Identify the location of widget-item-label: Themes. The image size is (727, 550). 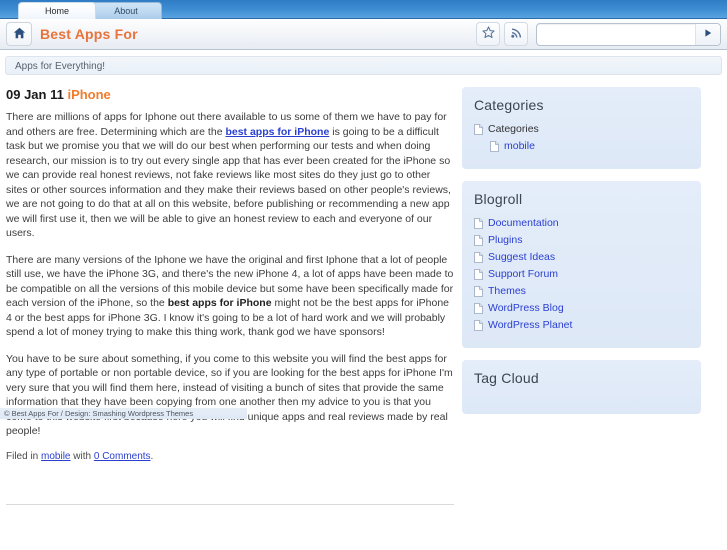
(507, 291).